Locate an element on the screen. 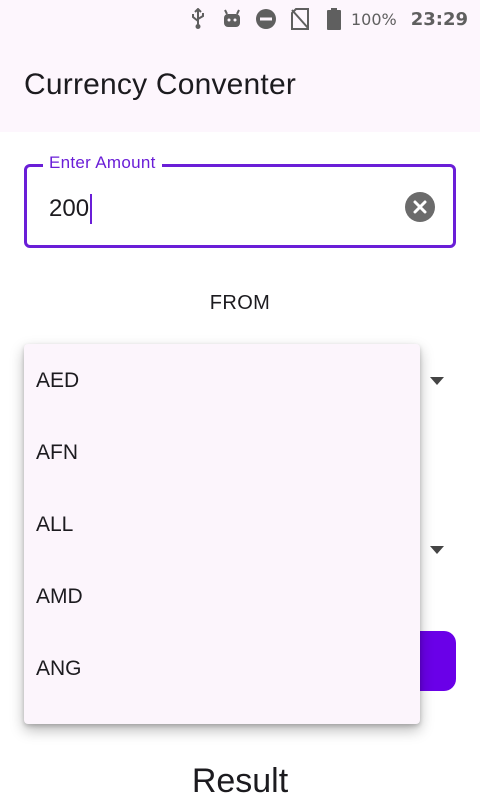 The image size is (480, 800). no-sim-icon is located at coordinates (300, 19).